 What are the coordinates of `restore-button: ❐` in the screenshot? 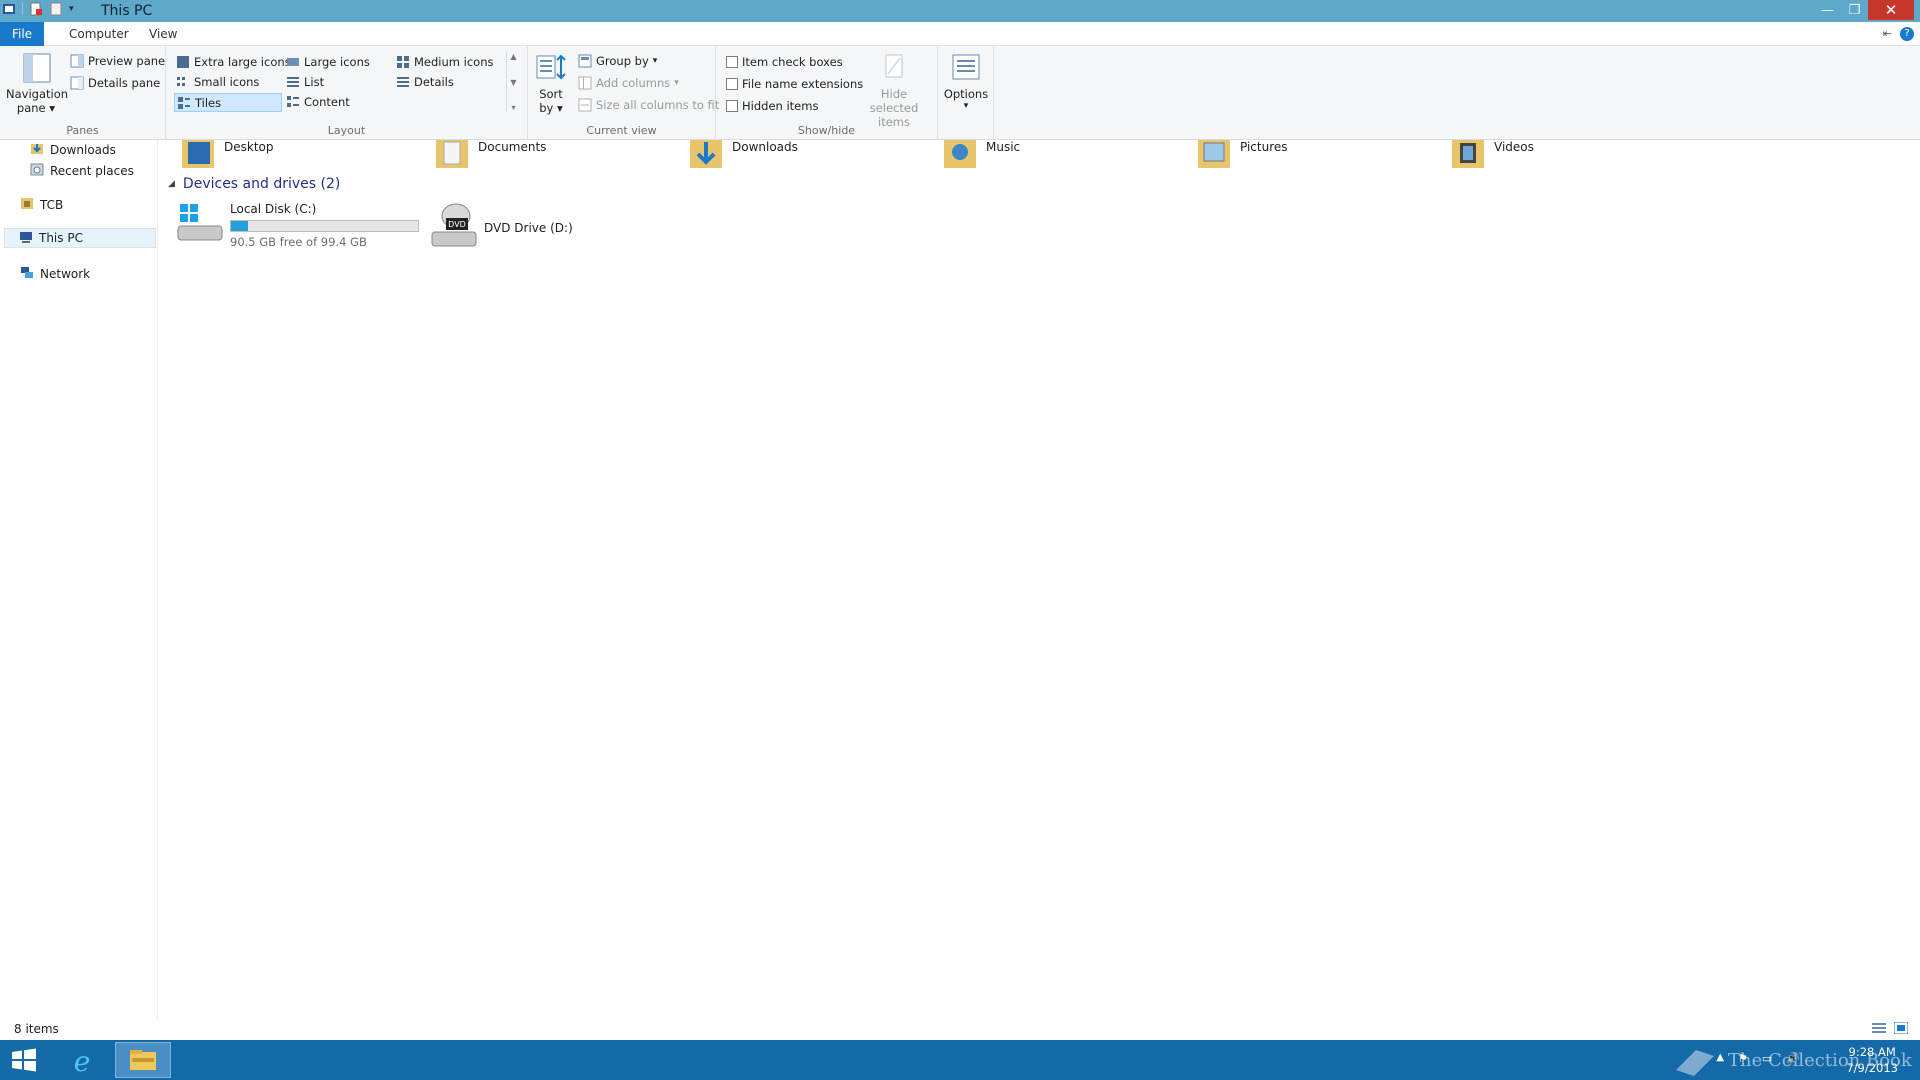 It's located at (1854, 10).